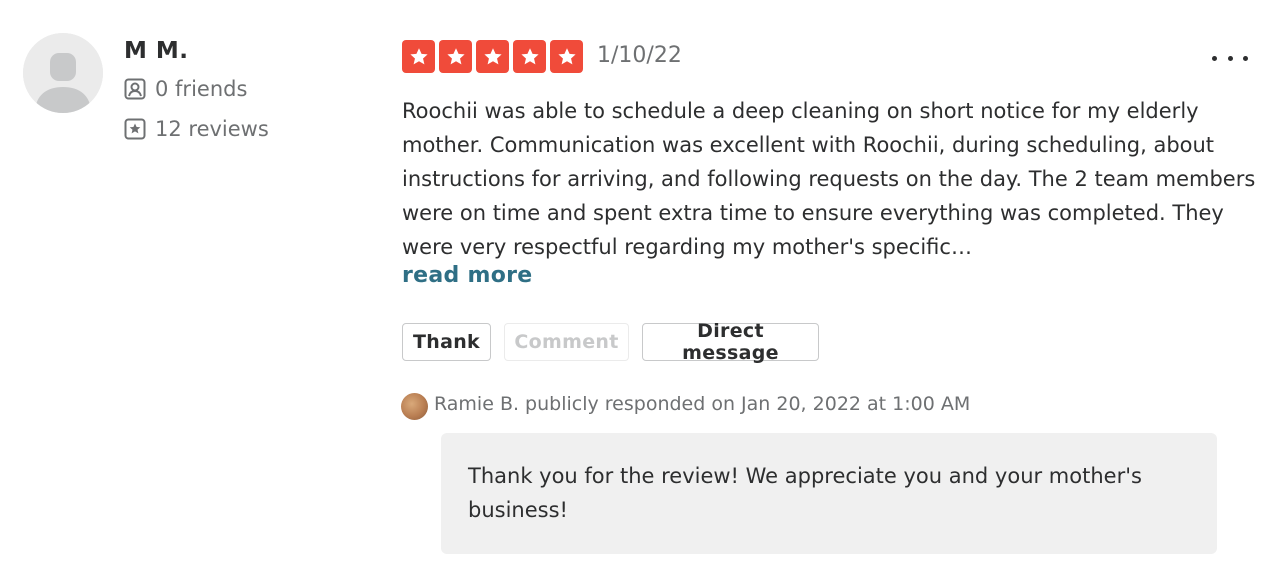 This screenshot has width=1277, height=586. Describe the element at coordinates (414, 406) in the screenshot. I see `responder-avatar` at that location.